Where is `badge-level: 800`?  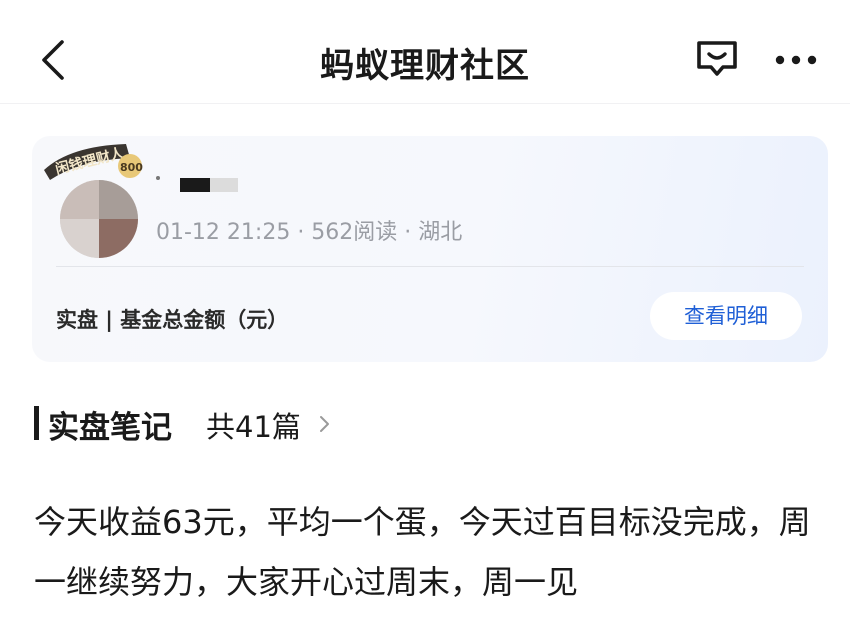
badge-level: 800 is located at coordinates (131, 167).